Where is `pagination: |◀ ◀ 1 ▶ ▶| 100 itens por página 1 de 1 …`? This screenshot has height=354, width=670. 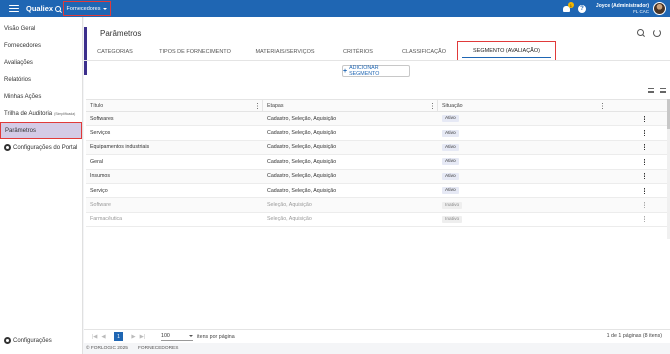
pagination: |◀ ◀ 1 ▶ ▶| 100 itens por página 1 de 1 … is located at coordinates (377, 336).